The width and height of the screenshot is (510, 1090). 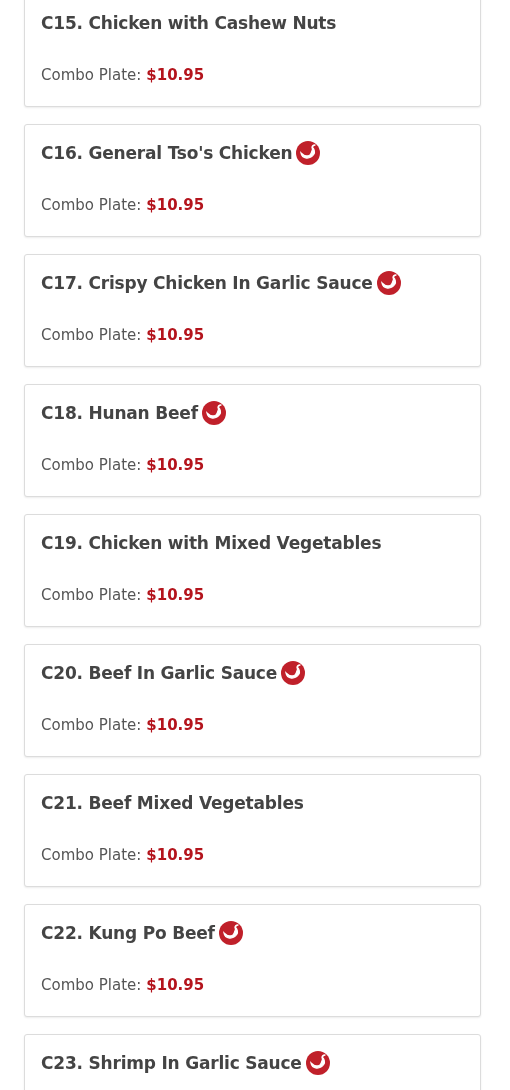 I want to click on dish-name: C15. Chicken with Cashew Nuts, so click(x=189, y=23).